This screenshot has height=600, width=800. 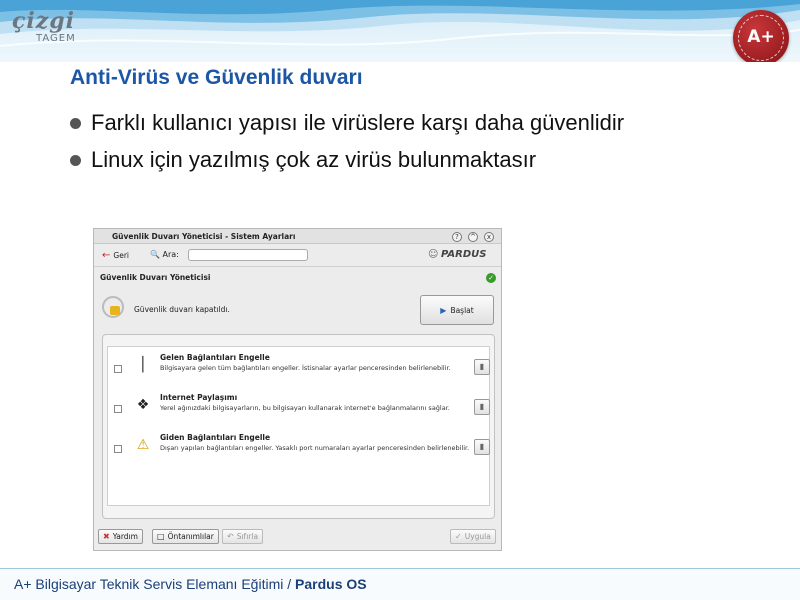 What do you see at coordinates (215, 437) in the screenshot?
I see `rule-title: Giden Bağlantıları Engelle` at bounding box center [215, 437].